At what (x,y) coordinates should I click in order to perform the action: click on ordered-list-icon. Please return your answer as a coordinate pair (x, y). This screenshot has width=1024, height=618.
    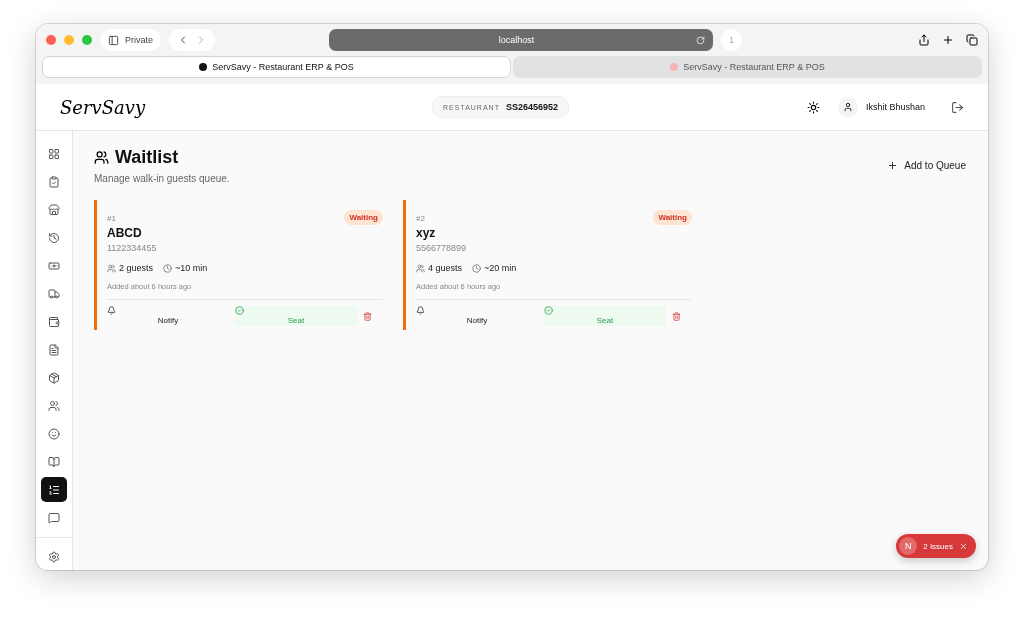
    Looking at the image, I should click on (54, 489).